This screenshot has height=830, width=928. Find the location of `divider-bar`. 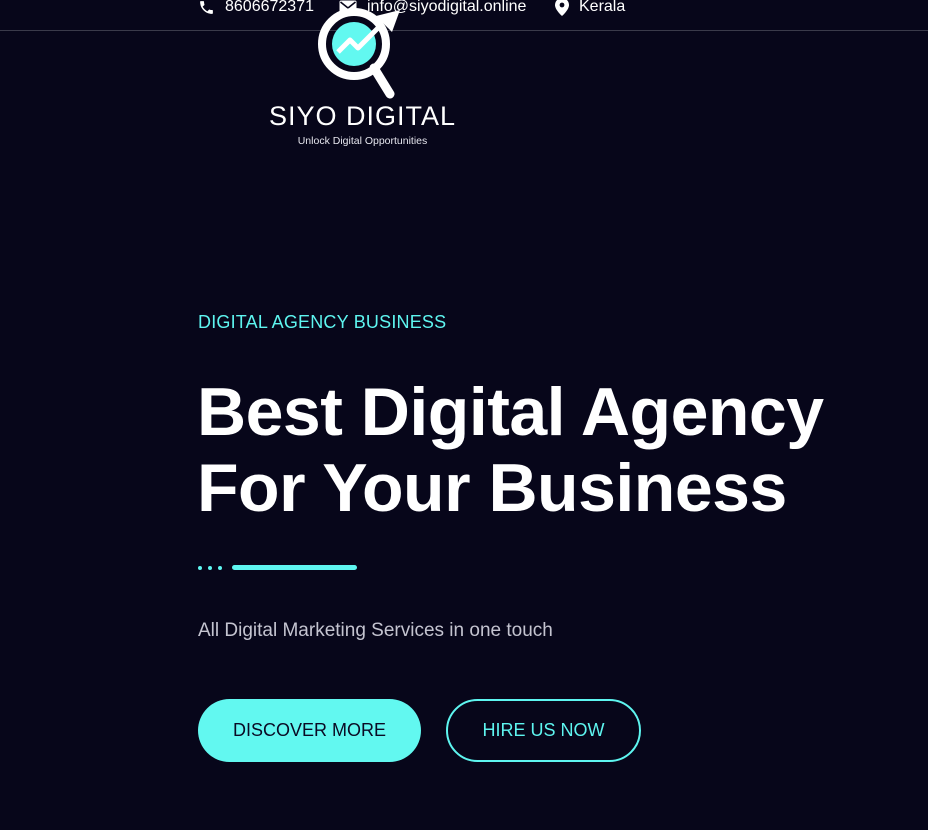

divider-bar is located at coordinates (294, 567).